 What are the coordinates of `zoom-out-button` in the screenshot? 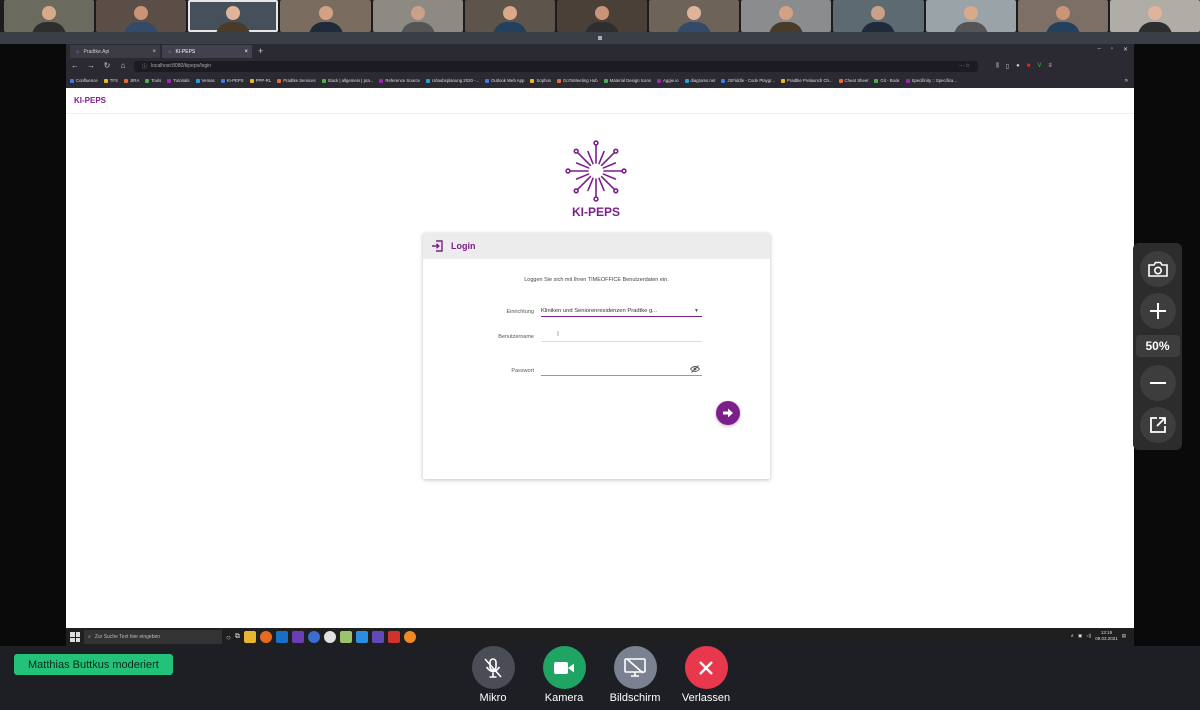 It's located at (1157, 383).